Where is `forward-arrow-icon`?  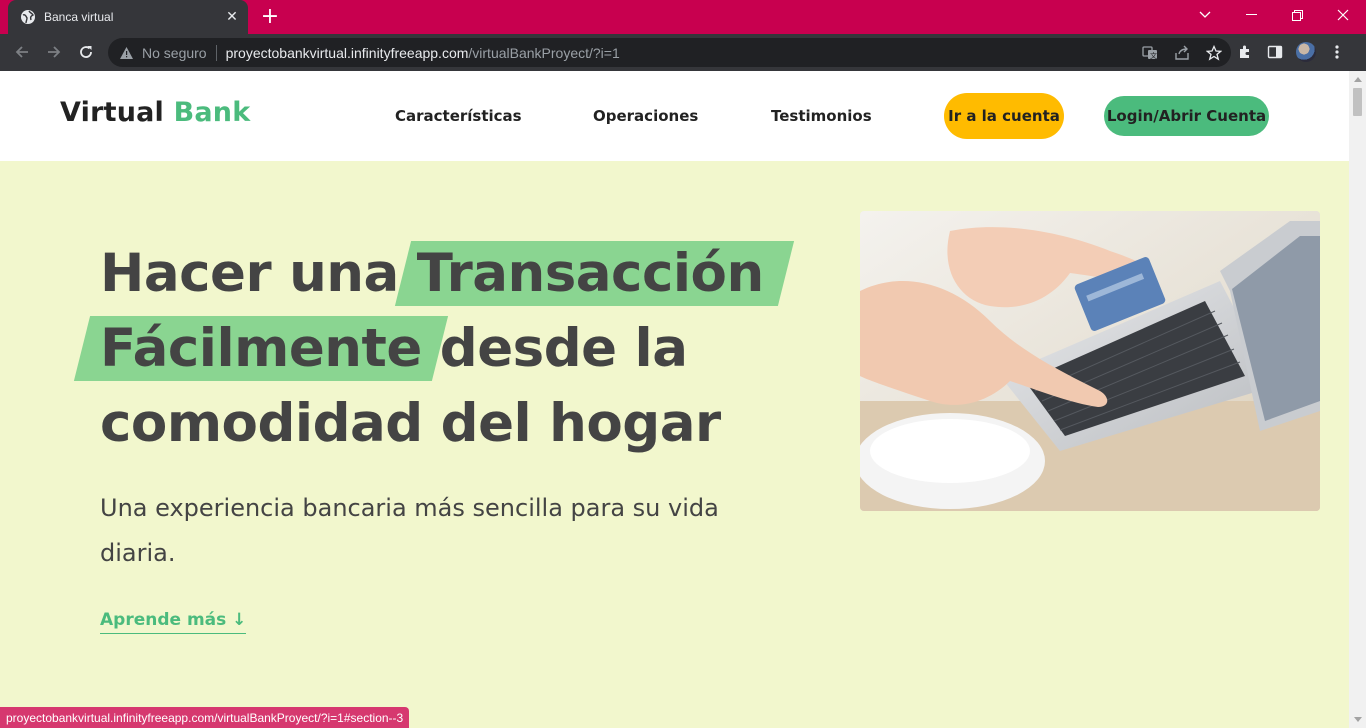
forward-arrow-icon is located at coordinates (54, 52).